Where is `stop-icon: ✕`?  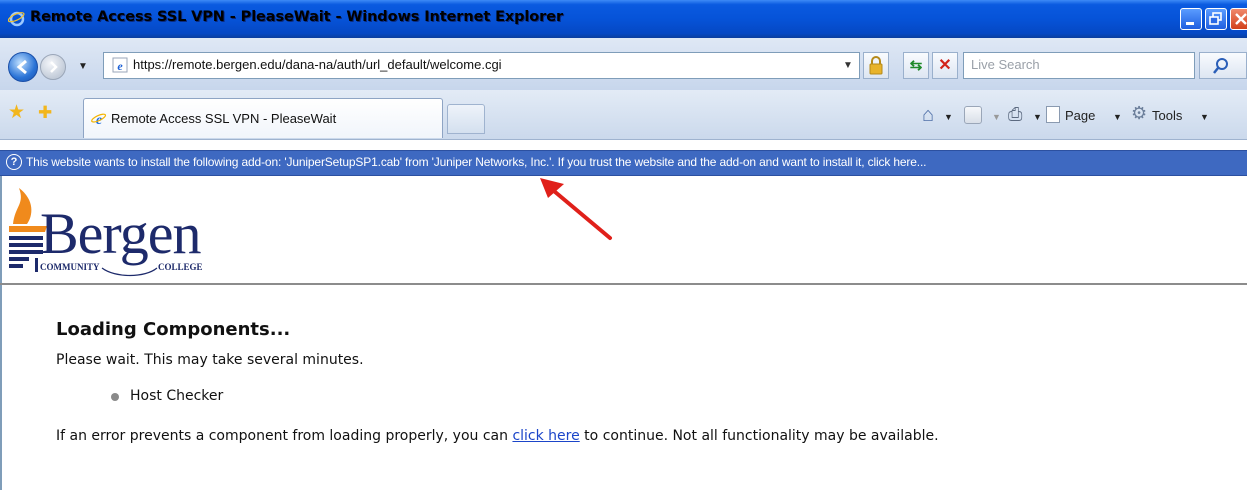
stop-icon: ✕ is located at coordinates (945, 65).